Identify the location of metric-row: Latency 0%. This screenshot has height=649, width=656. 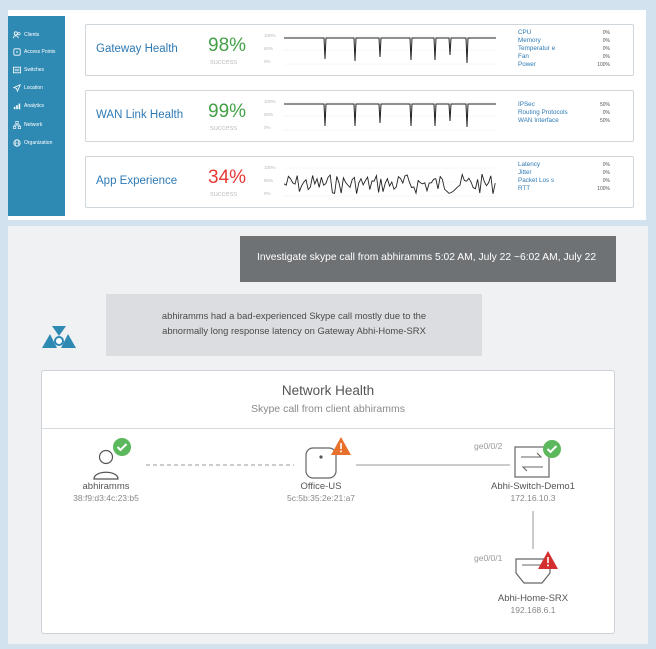
(564, 165).